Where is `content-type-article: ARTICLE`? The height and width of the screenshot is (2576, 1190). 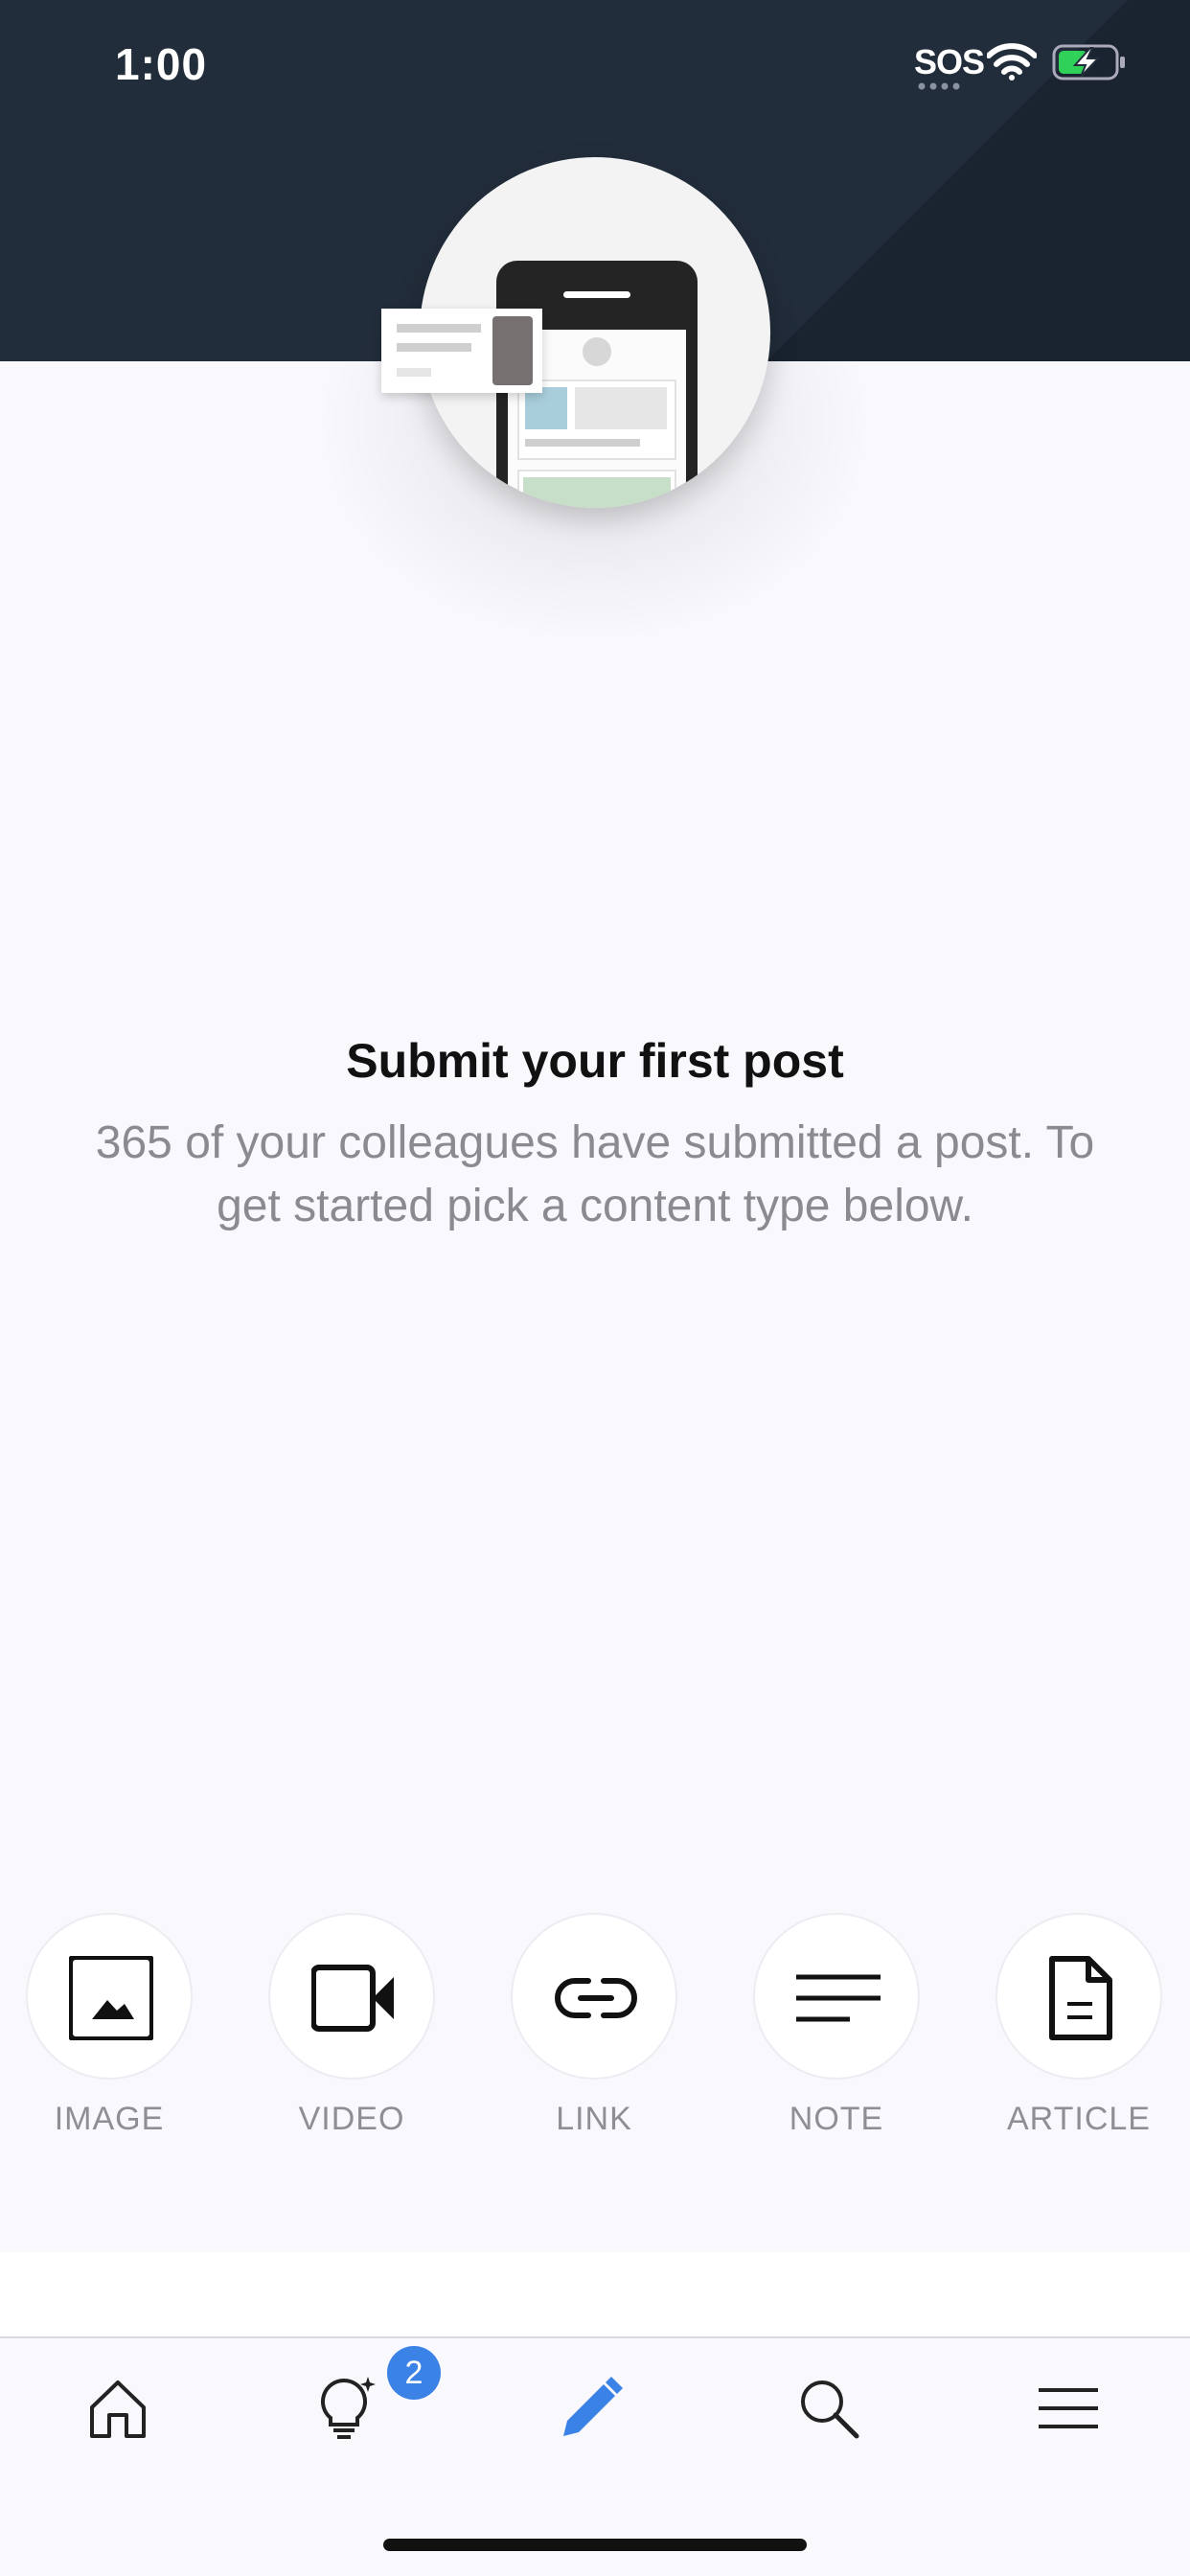 content-type-article: ARTICLE is located at coordinates (1079, 2028).